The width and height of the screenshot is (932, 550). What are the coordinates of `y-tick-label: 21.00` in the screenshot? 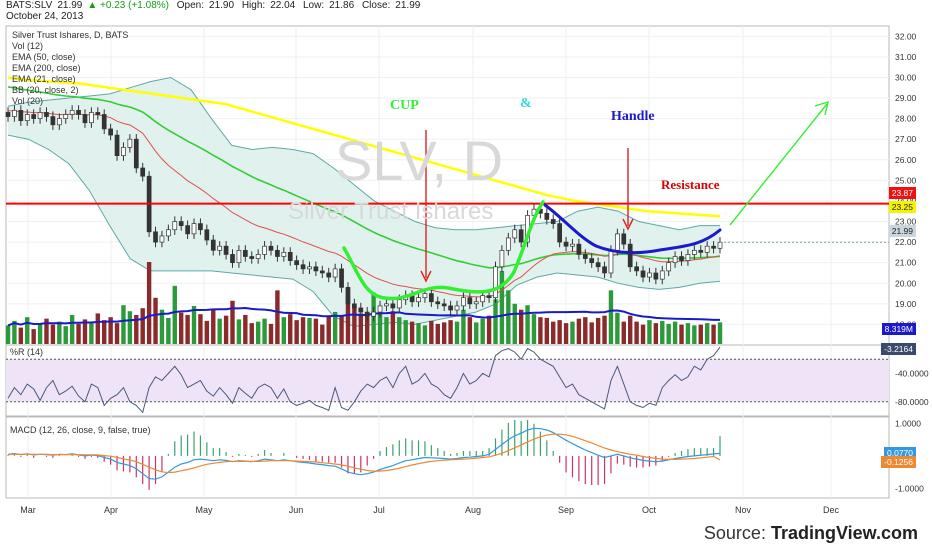 It's located at (906, 263).